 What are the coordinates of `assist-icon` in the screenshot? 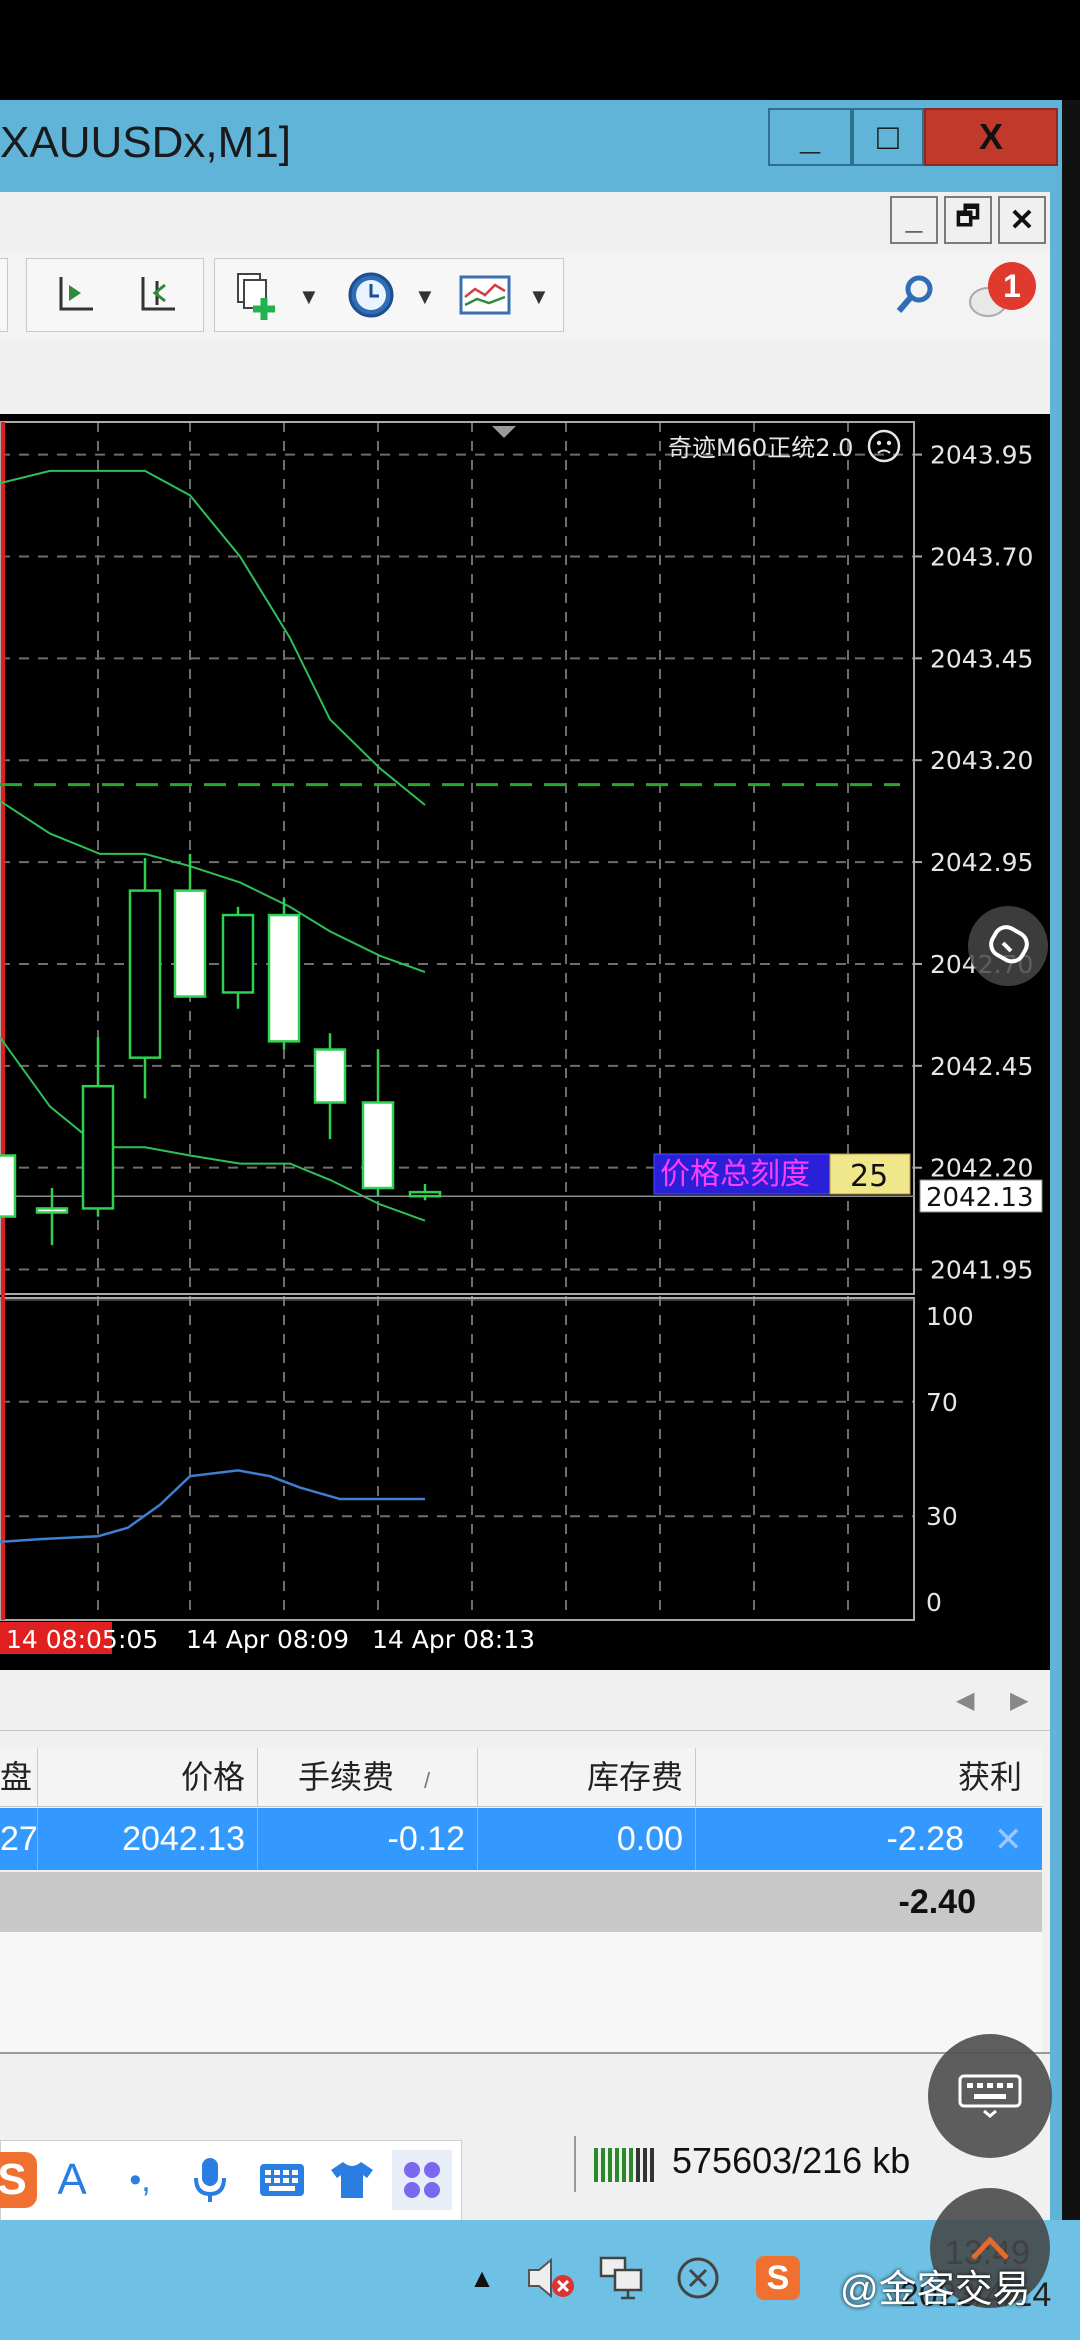 It's located at (1009, 944).